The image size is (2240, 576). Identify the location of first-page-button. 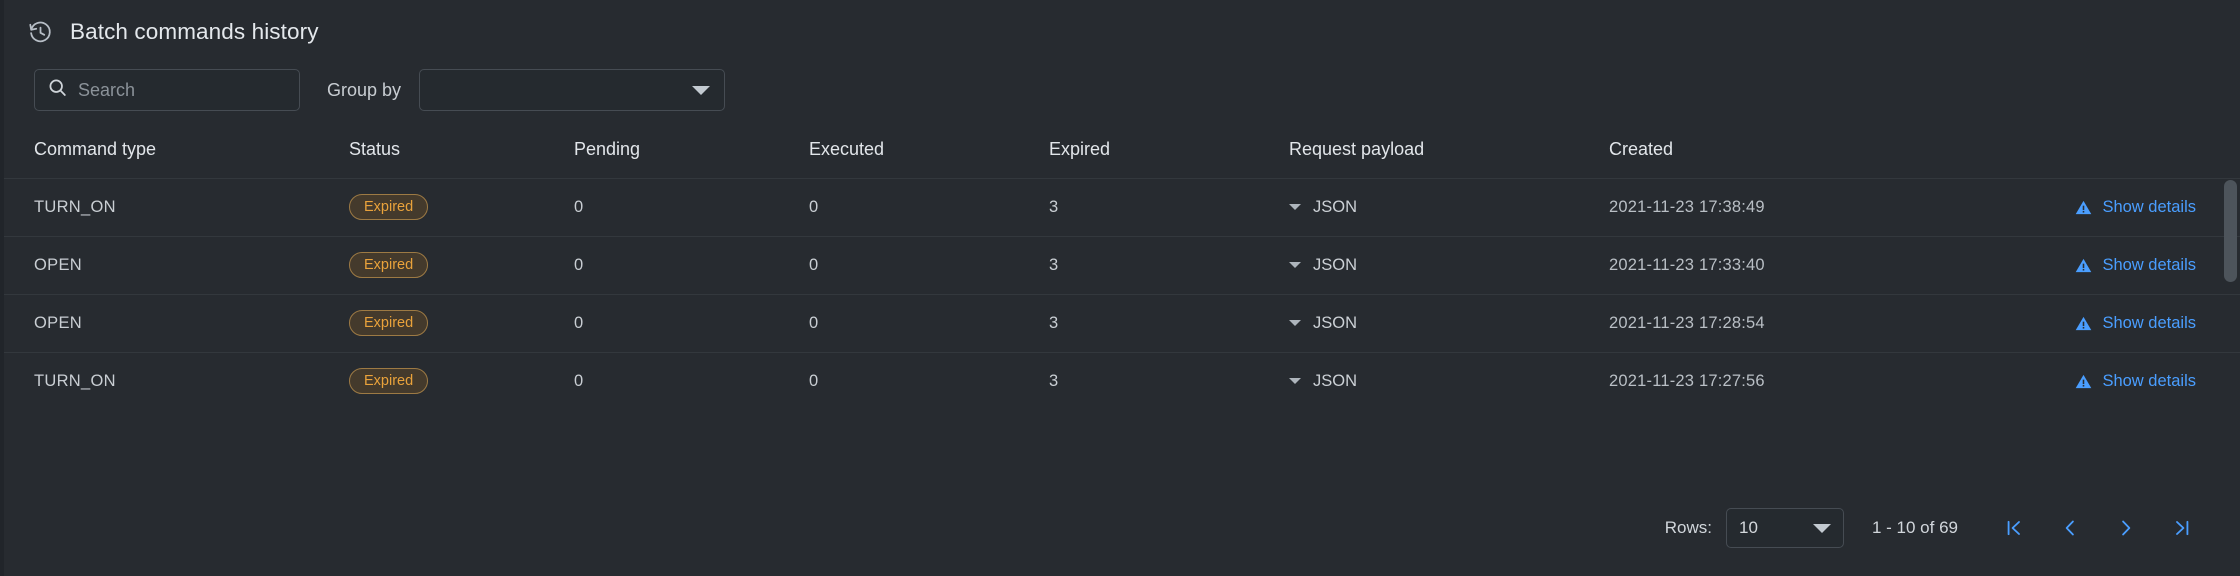
(2014, 528).